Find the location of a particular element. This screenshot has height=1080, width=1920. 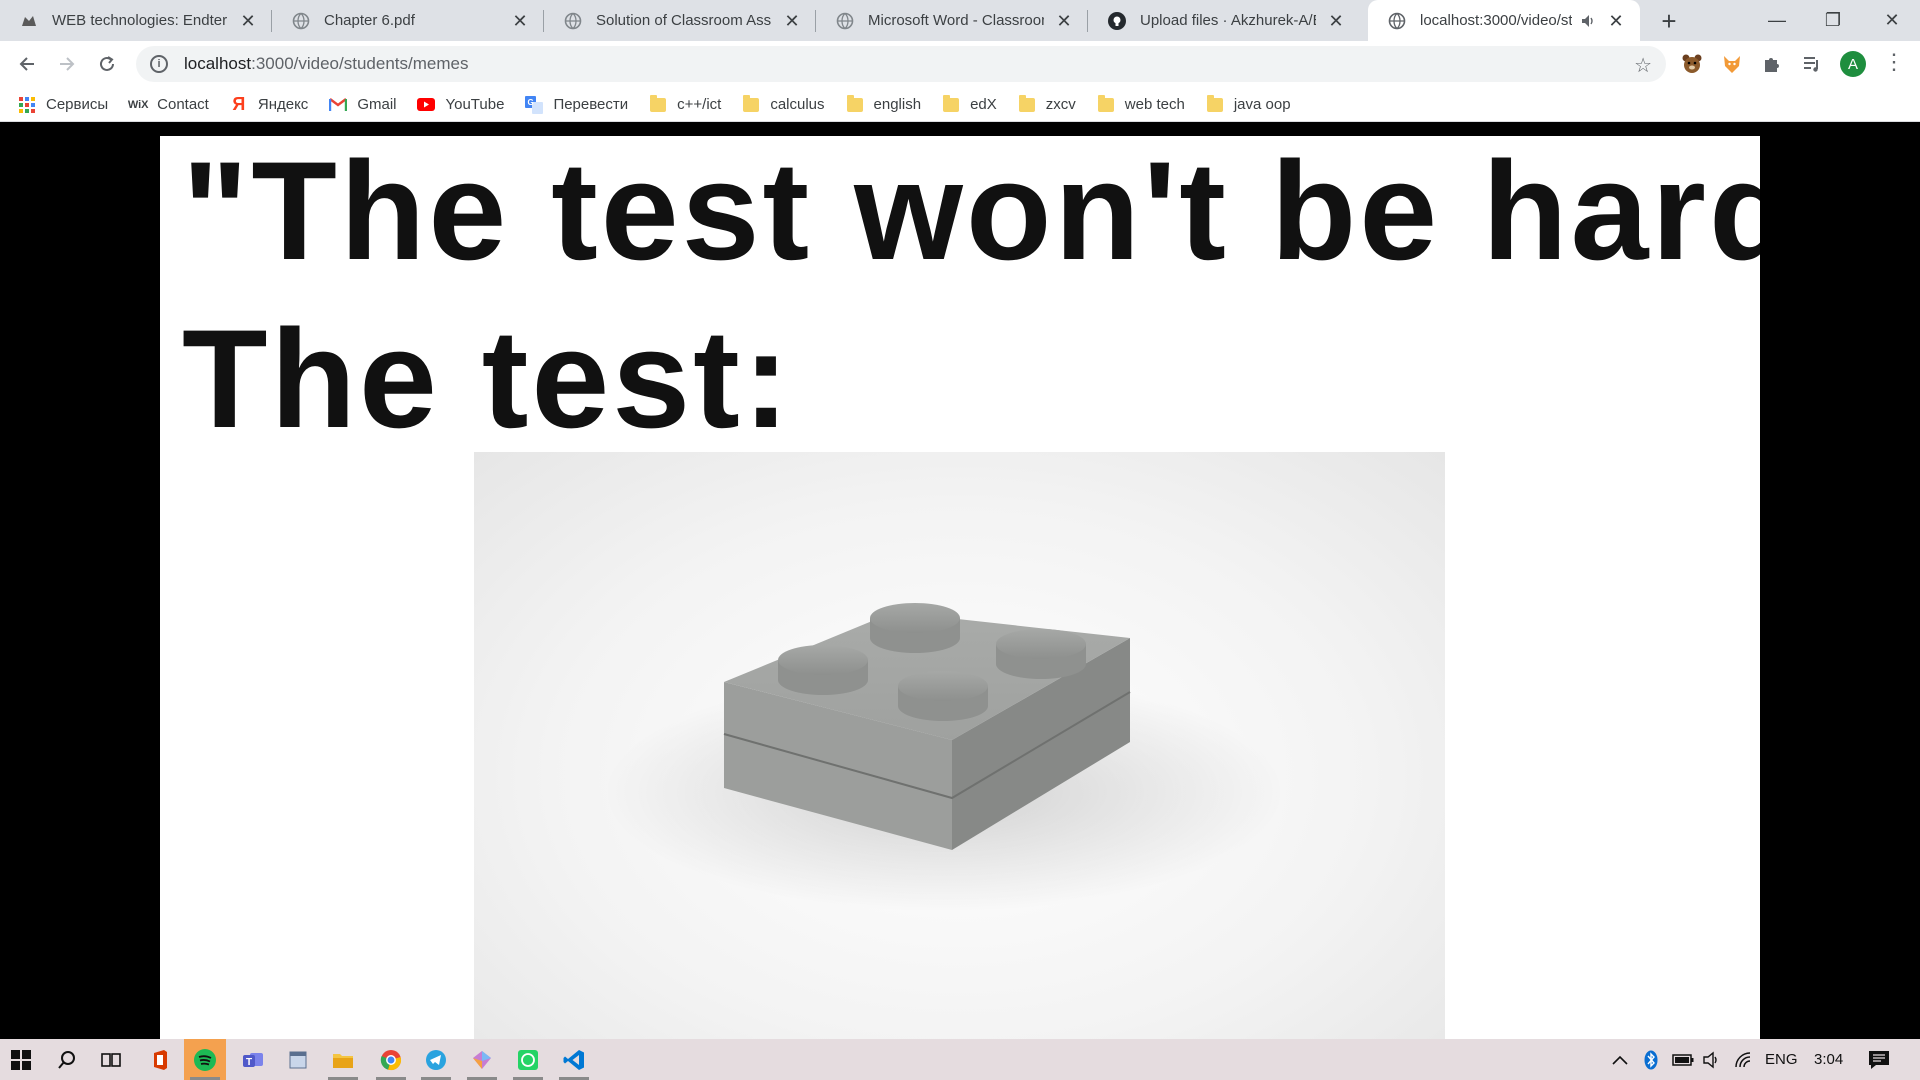

vscode-icon is located at coordinates (574, 1059).